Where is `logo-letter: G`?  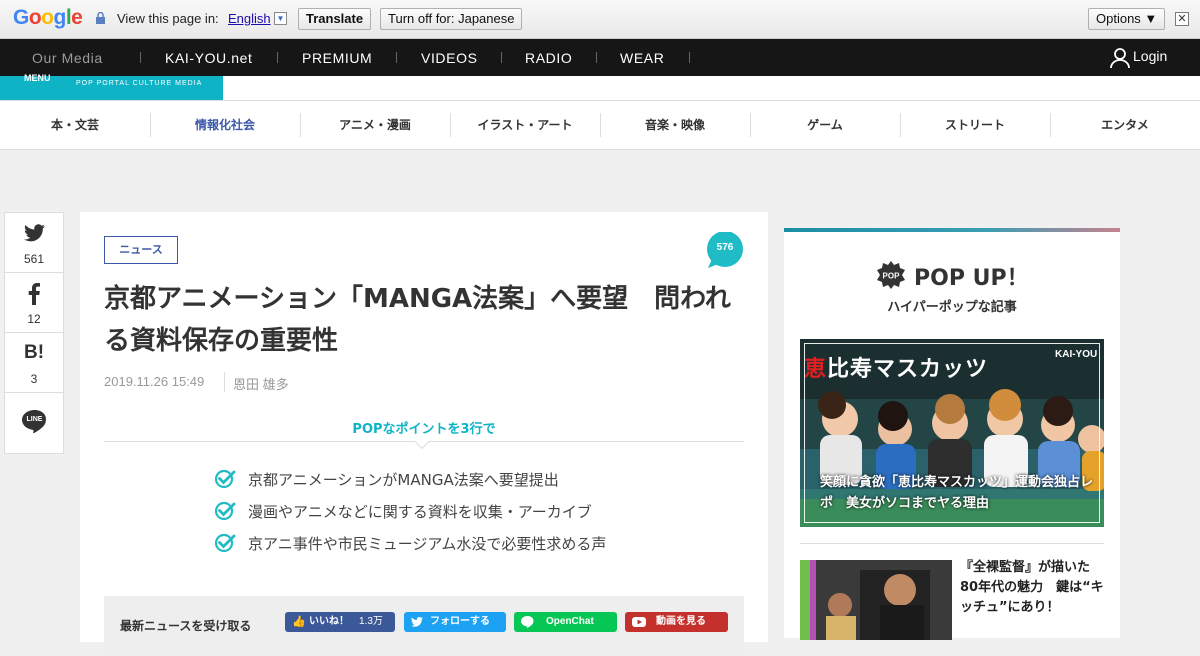 logo-letter: G is located at coordinates (21, 17).